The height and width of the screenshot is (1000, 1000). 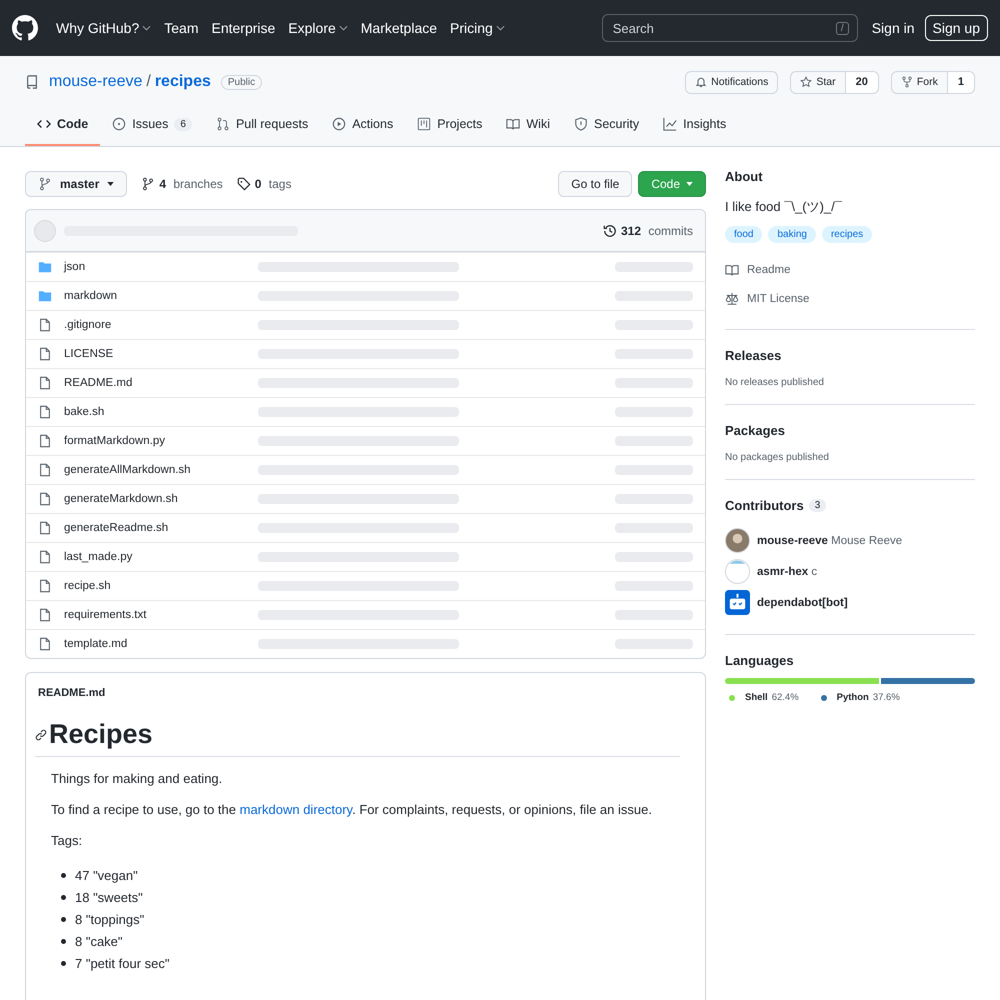 What do you see at coordinates (744, 176) in the screenshot?
I see `about-heading: About` at bounding box center [744, 176].